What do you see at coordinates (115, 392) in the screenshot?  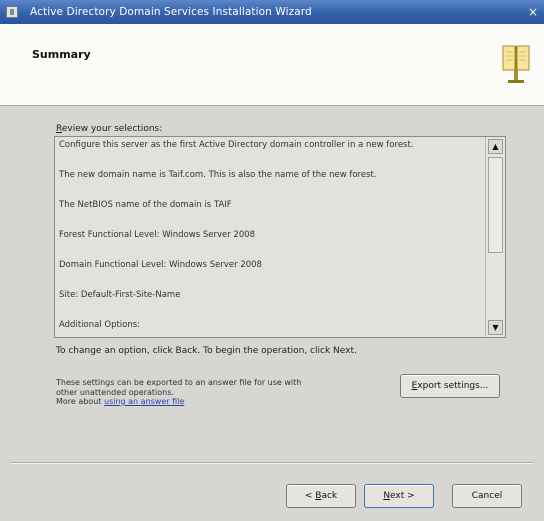 I see `export-text-line2: other unattended operations.` at bounding box center [115, 392].